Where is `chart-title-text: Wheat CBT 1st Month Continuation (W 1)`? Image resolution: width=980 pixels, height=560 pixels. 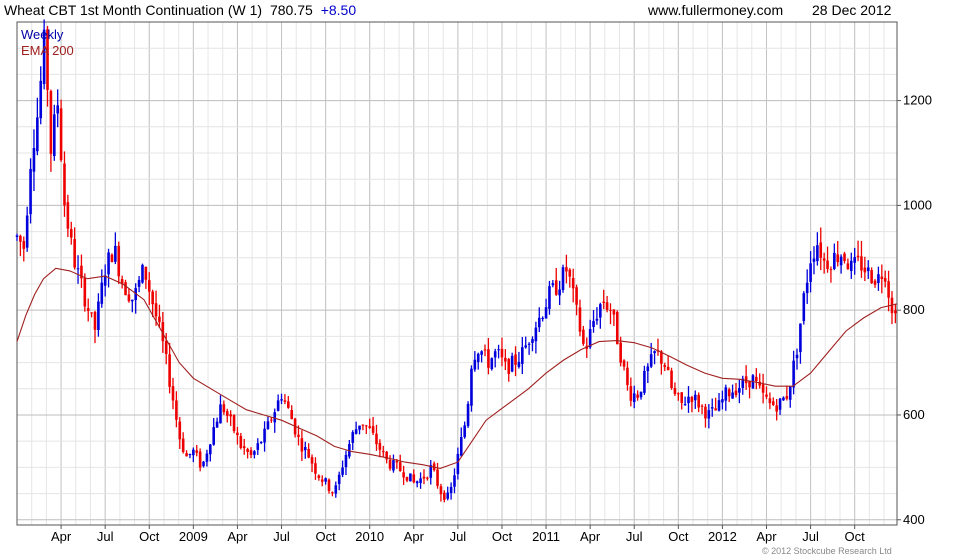 chart-title-text: Wheat CBT 1st Month Continuation (W 1) is located at coordinates (133, 10).